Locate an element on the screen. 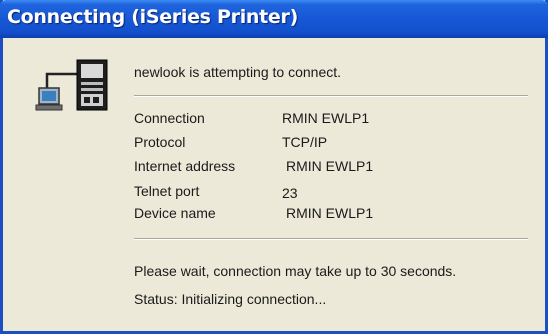 Image resolution: width=548 pixels, height=334 pixels. top-separator is located at coordinates (331, 96).